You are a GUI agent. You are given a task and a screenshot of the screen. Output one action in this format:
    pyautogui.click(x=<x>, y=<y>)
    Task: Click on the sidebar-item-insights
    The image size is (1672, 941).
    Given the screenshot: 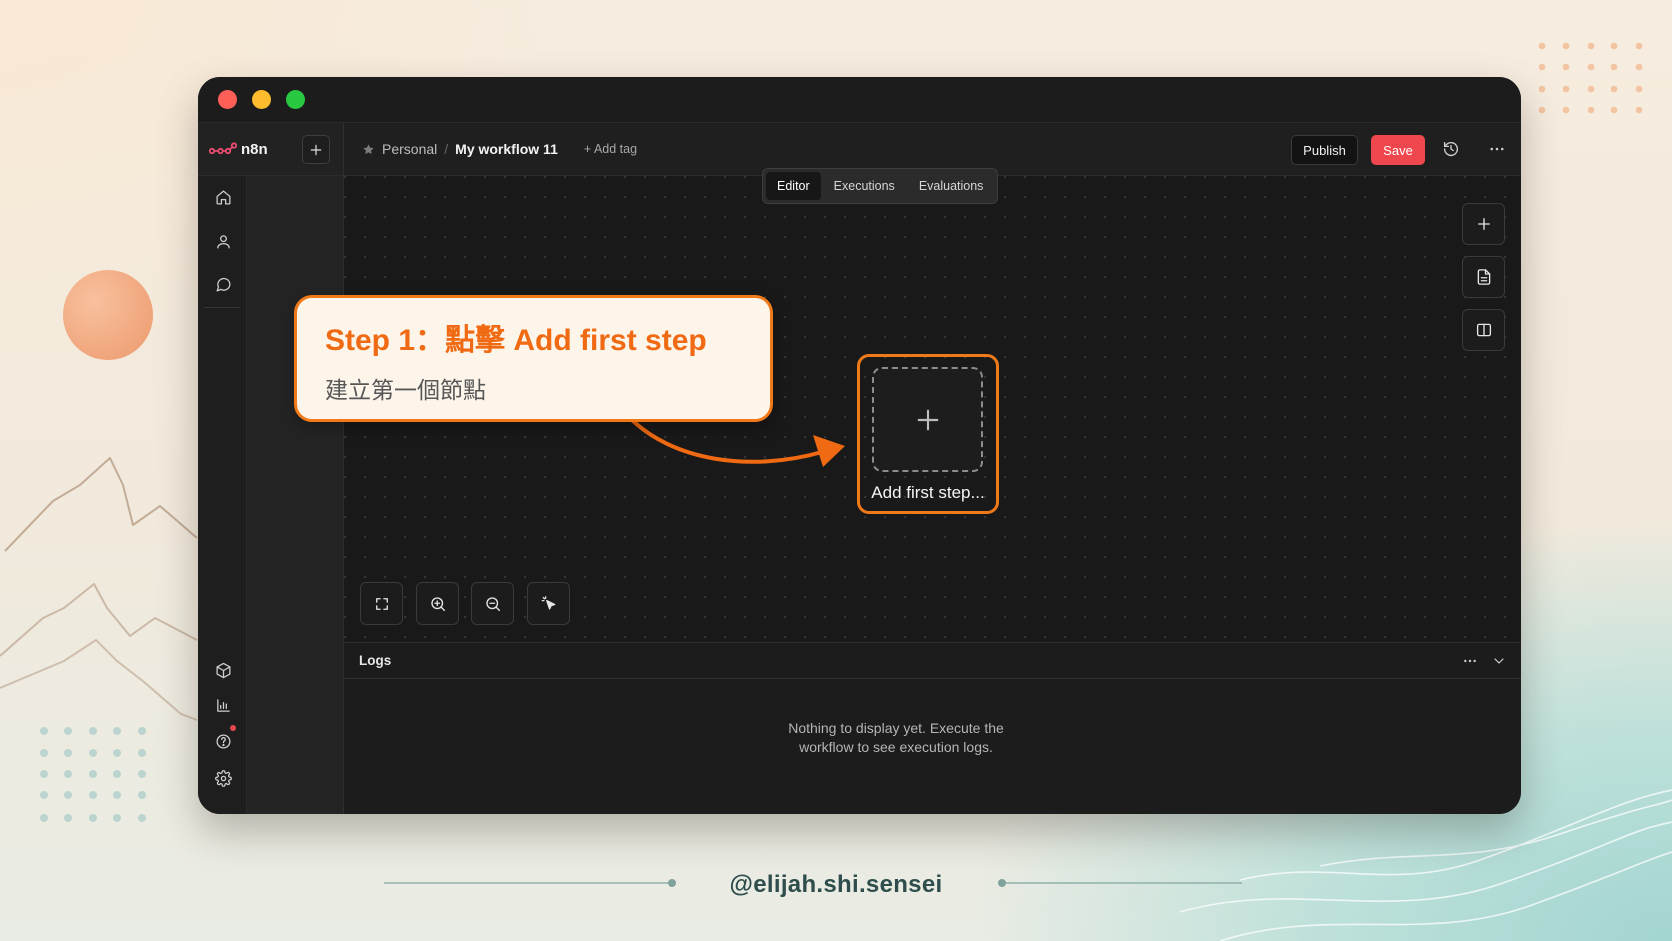 What is the action you would take?
    pyautogui.click(x=223, y=705)
    